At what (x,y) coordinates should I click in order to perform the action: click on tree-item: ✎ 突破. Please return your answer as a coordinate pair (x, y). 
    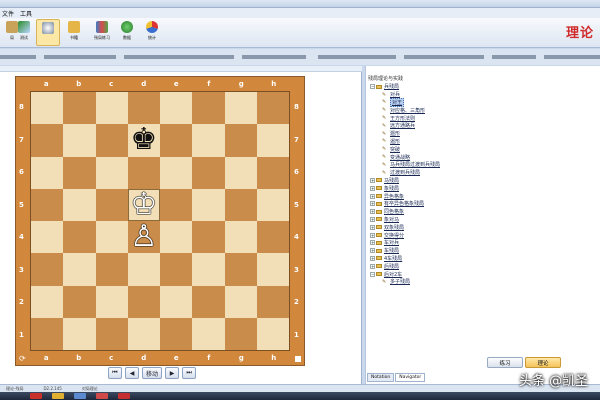
    Looking at the image, I should click on (484, 149).